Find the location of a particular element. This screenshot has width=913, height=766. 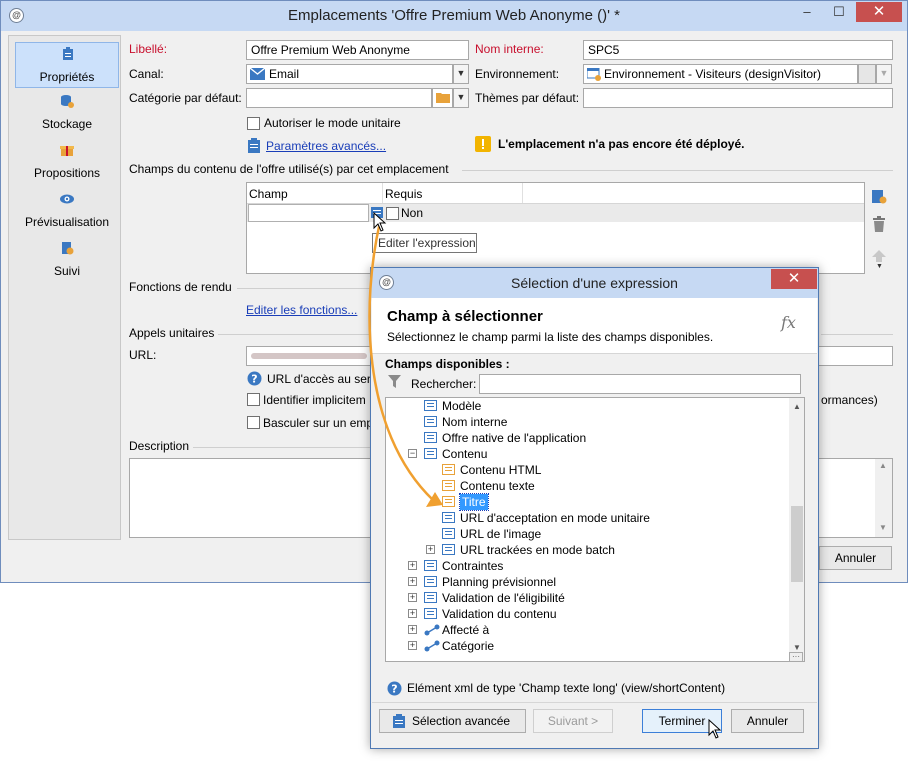

tree-item-selected: Titre is located at coordinates (587, 502).